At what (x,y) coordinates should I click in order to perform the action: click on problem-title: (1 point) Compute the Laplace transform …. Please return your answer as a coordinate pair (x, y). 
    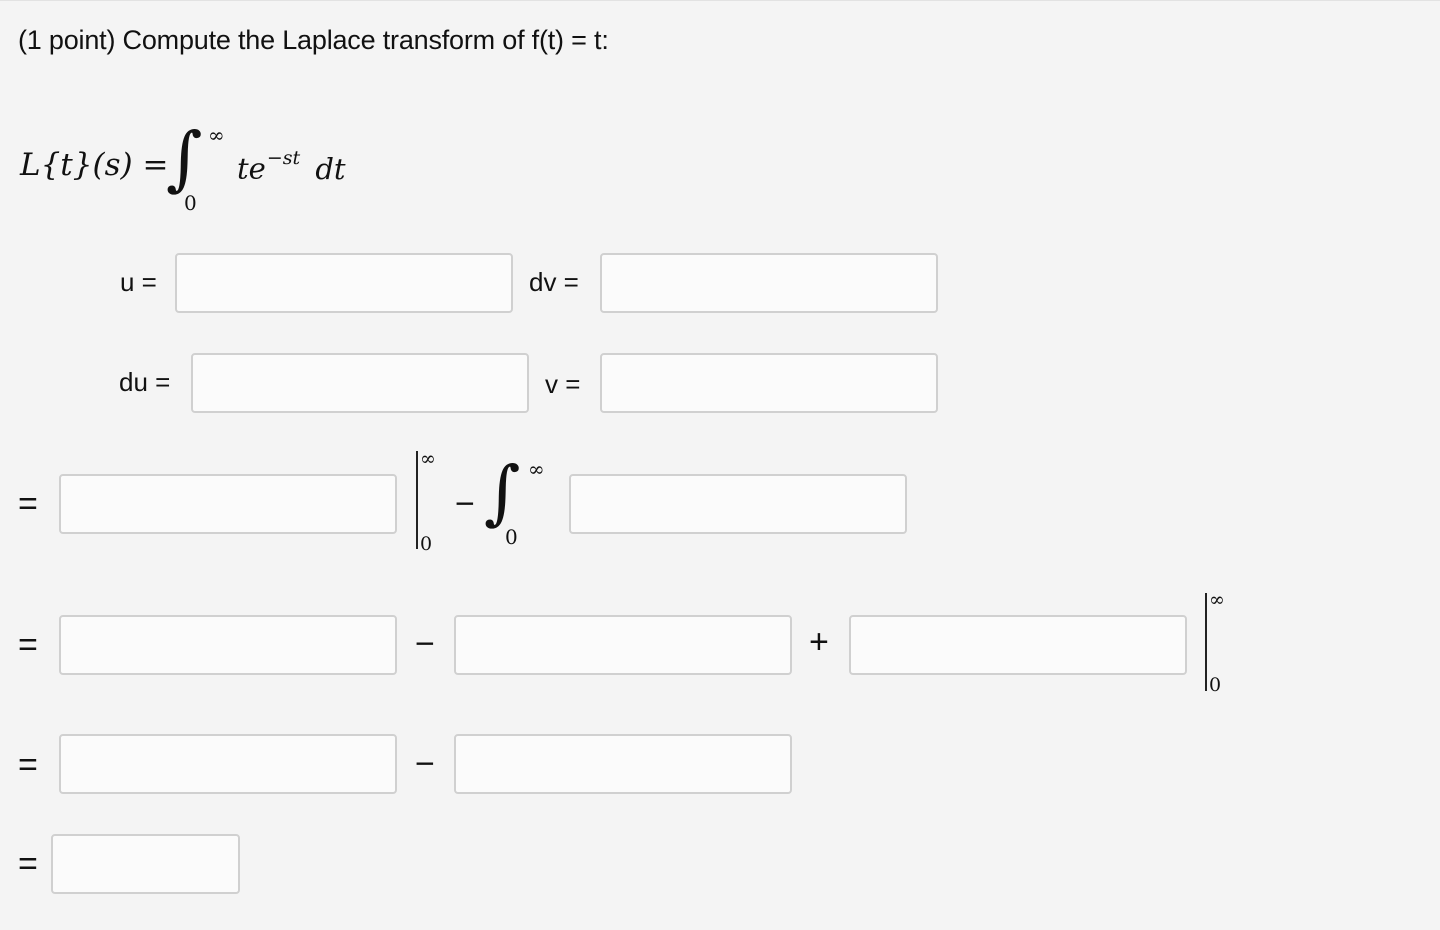
    Looking at the image, I should click on (313, 40).